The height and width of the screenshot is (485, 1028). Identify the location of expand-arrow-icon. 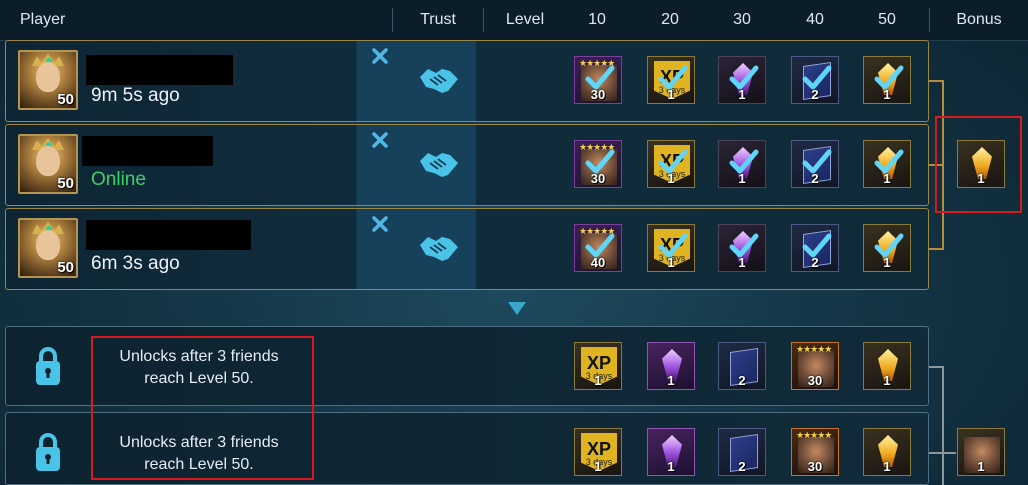
(517, 308).